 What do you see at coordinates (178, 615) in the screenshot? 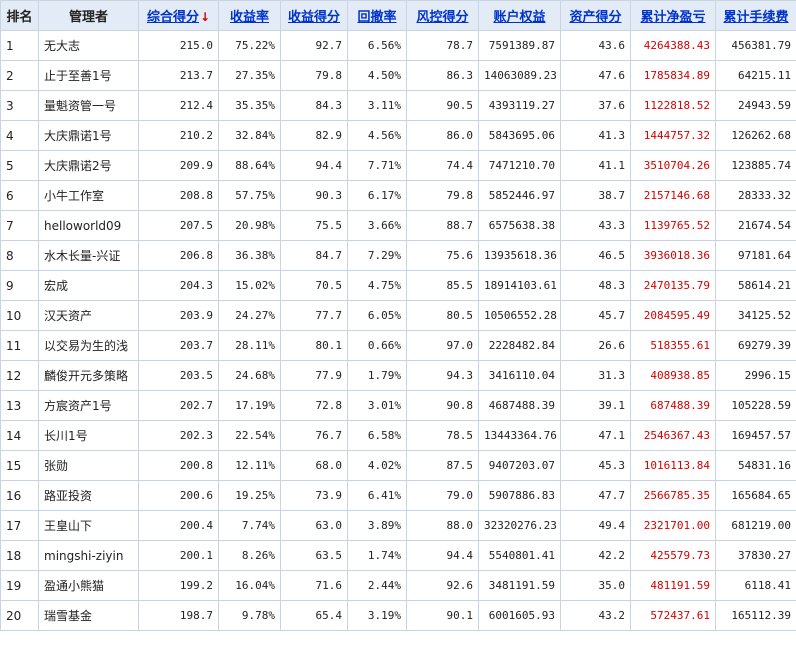
I see `cell-composite-score: 198.7` at bounding box center [178, 615].